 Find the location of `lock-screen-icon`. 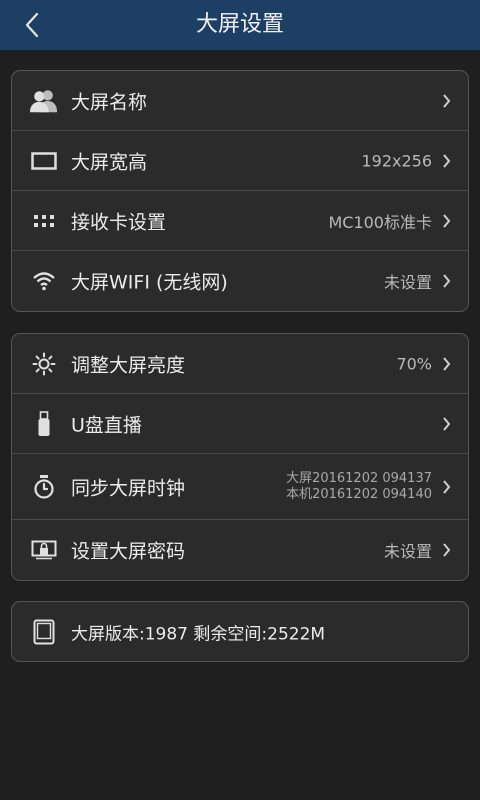

lock-screen-icon is located at coordinates (44, 550).